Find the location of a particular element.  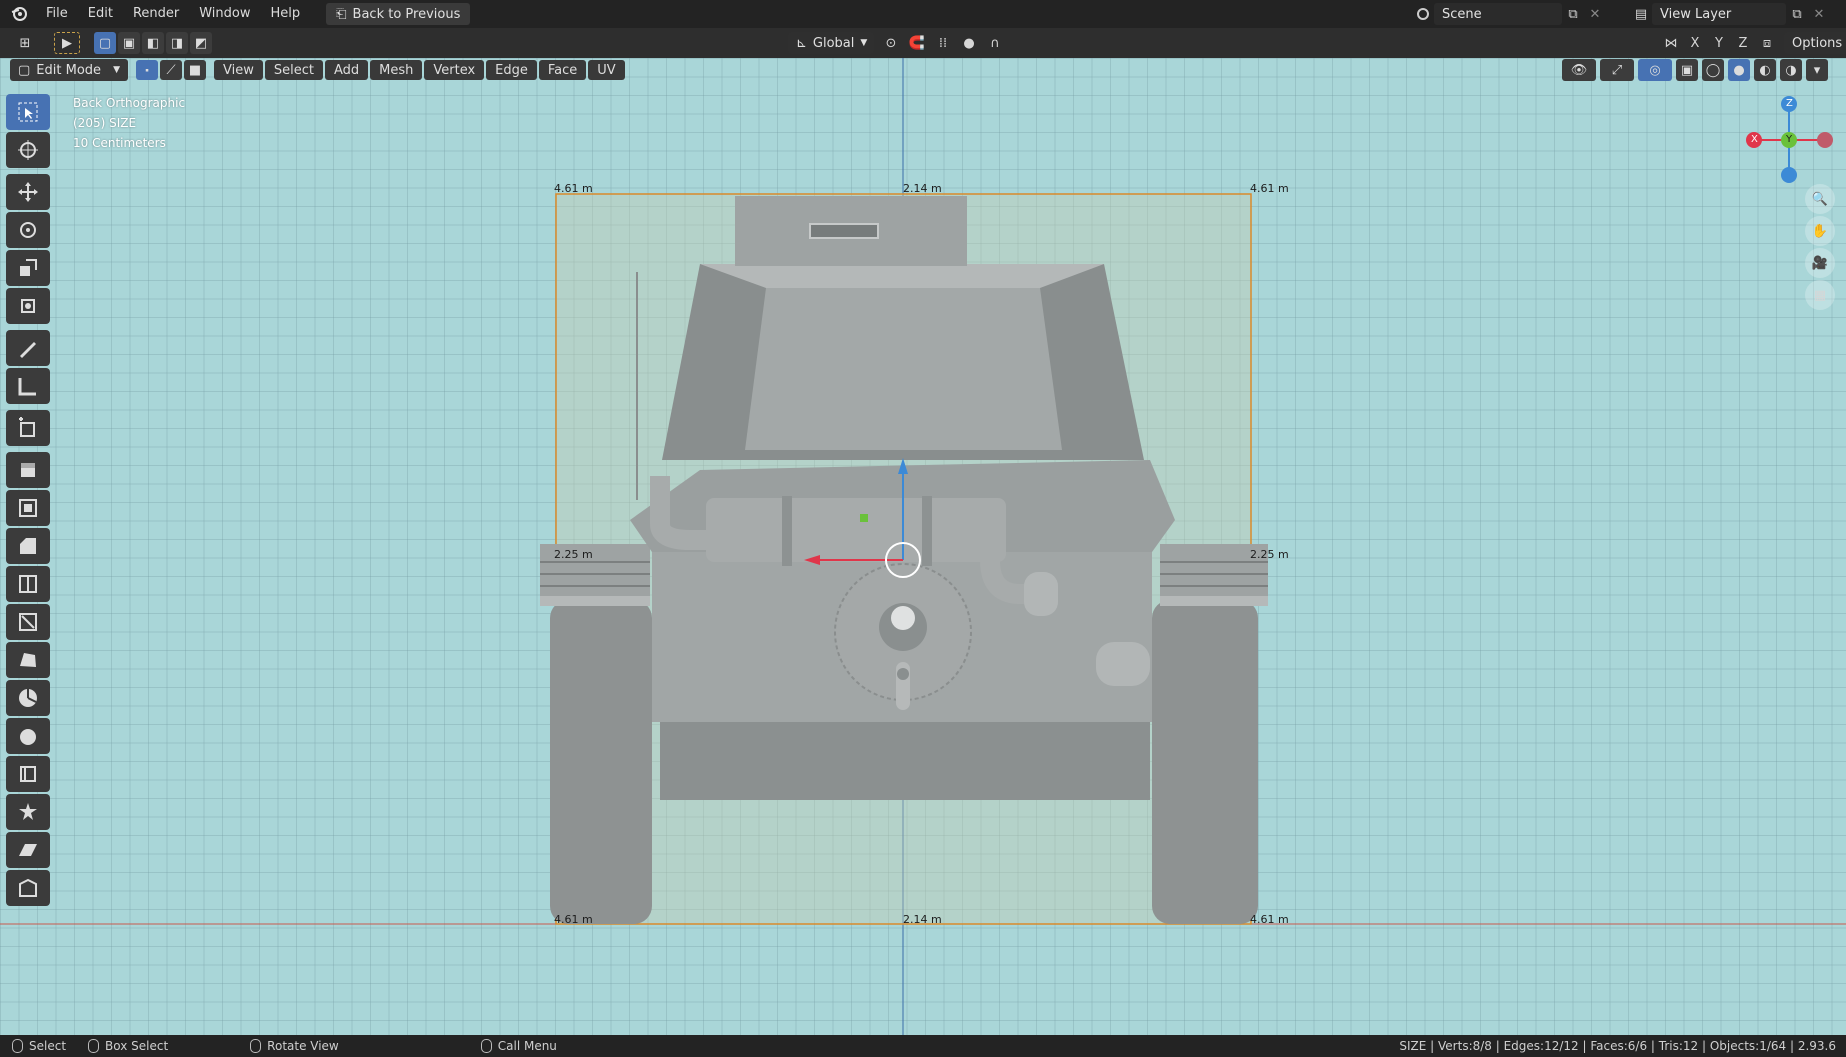

mode-label: Edit Mode is located at coordinates (69, 70).